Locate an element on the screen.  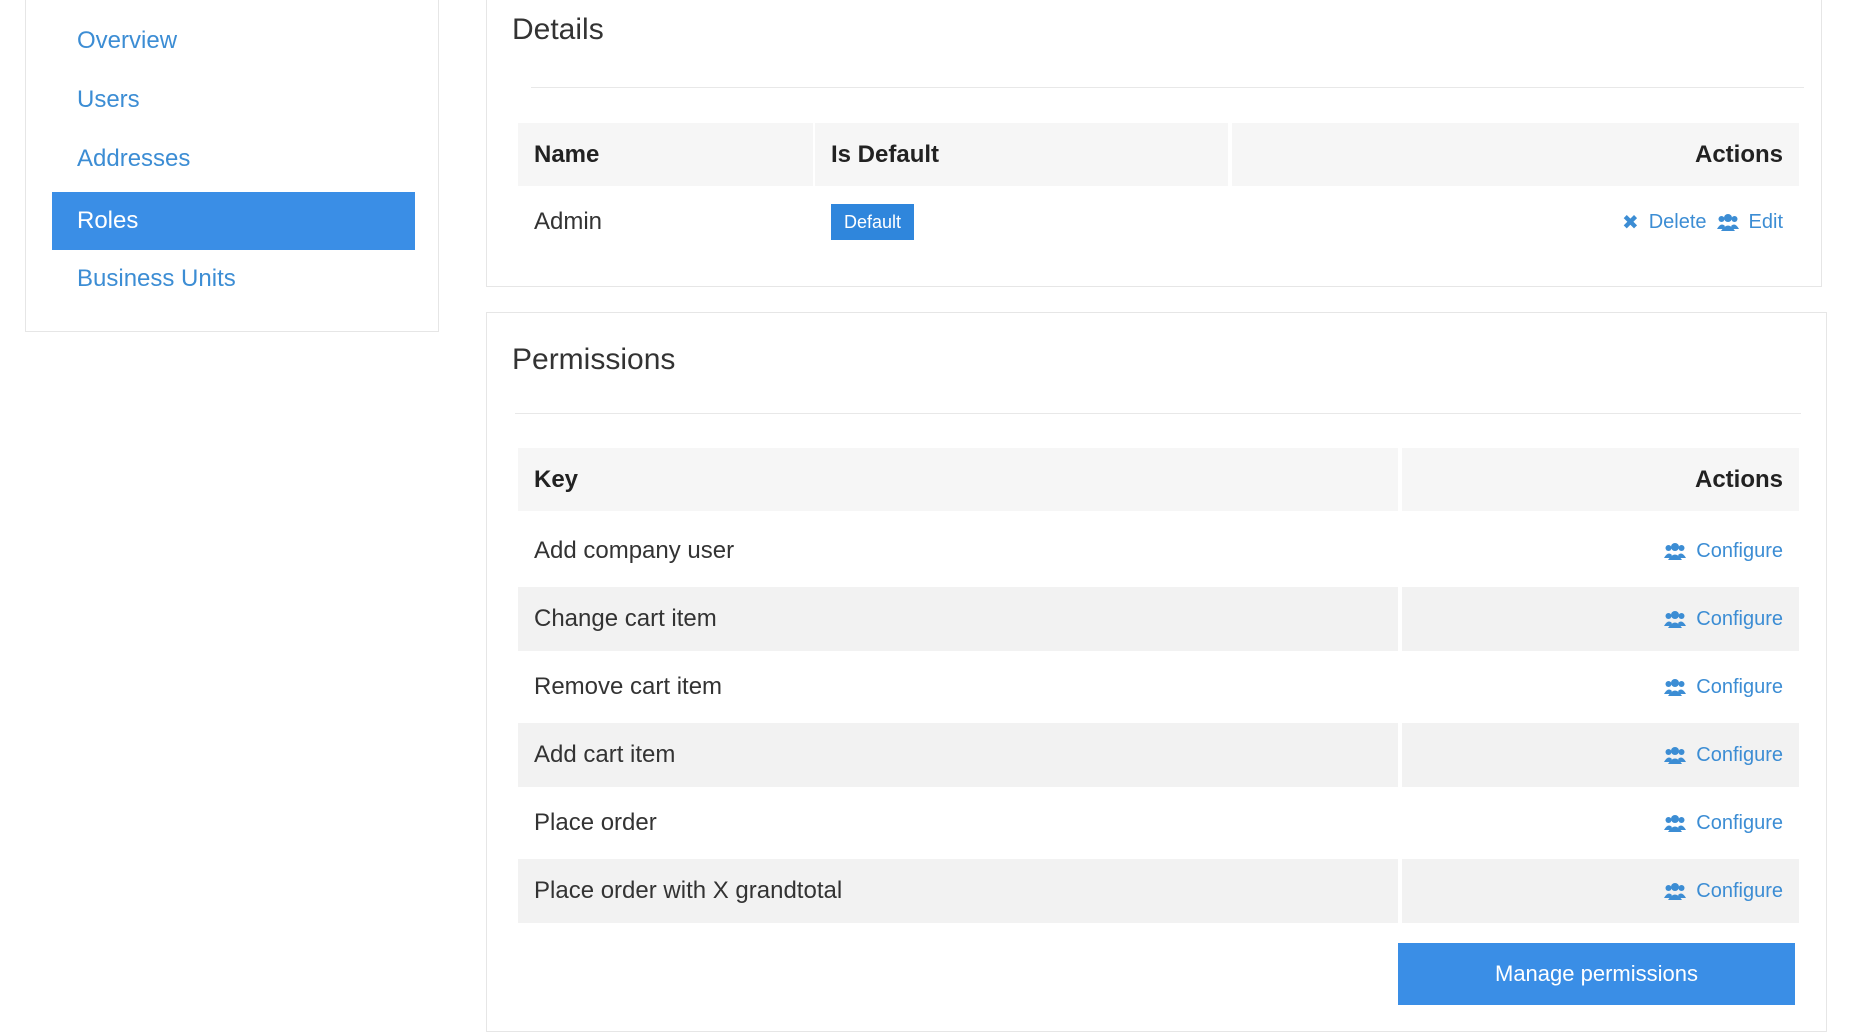
permissions-title: Permissions is located at coordinates (594, 359).